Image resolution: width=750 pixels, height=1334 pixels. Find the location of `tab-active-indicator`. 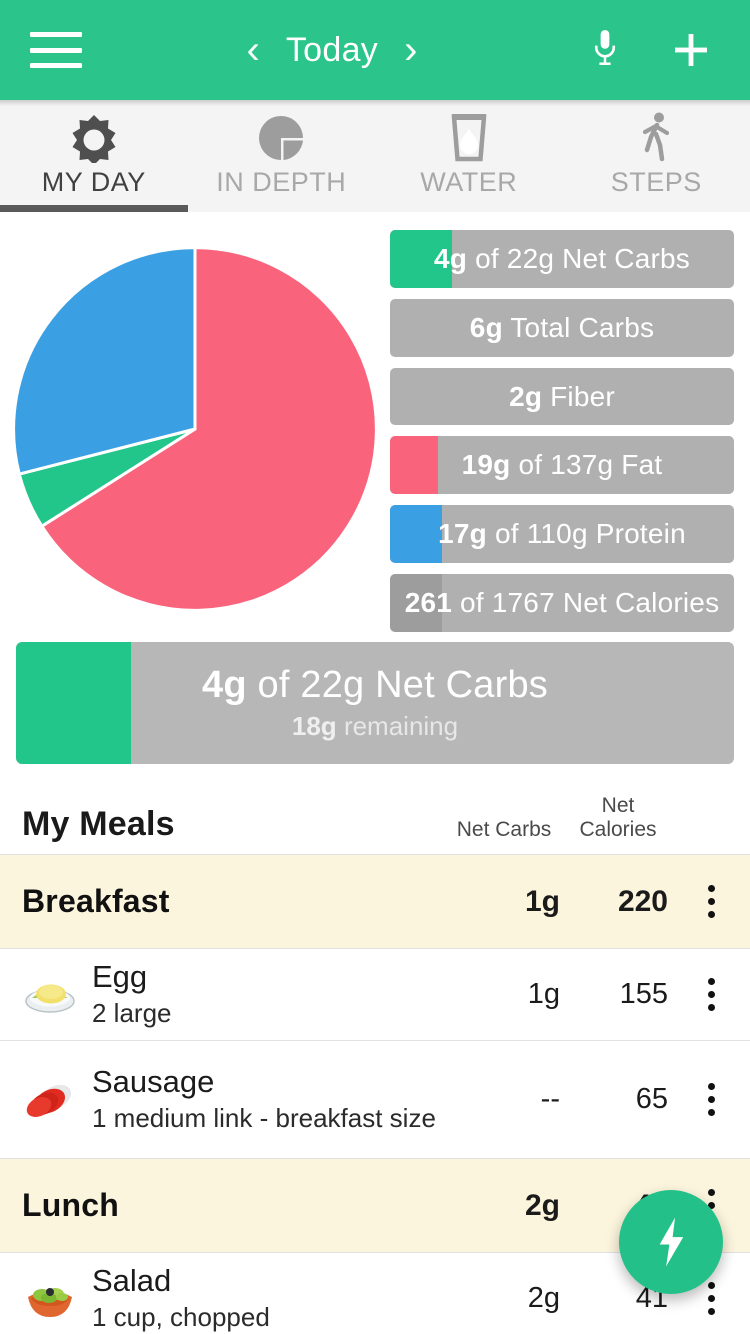

tab-active-indicator is located at coordinates (94, 208).